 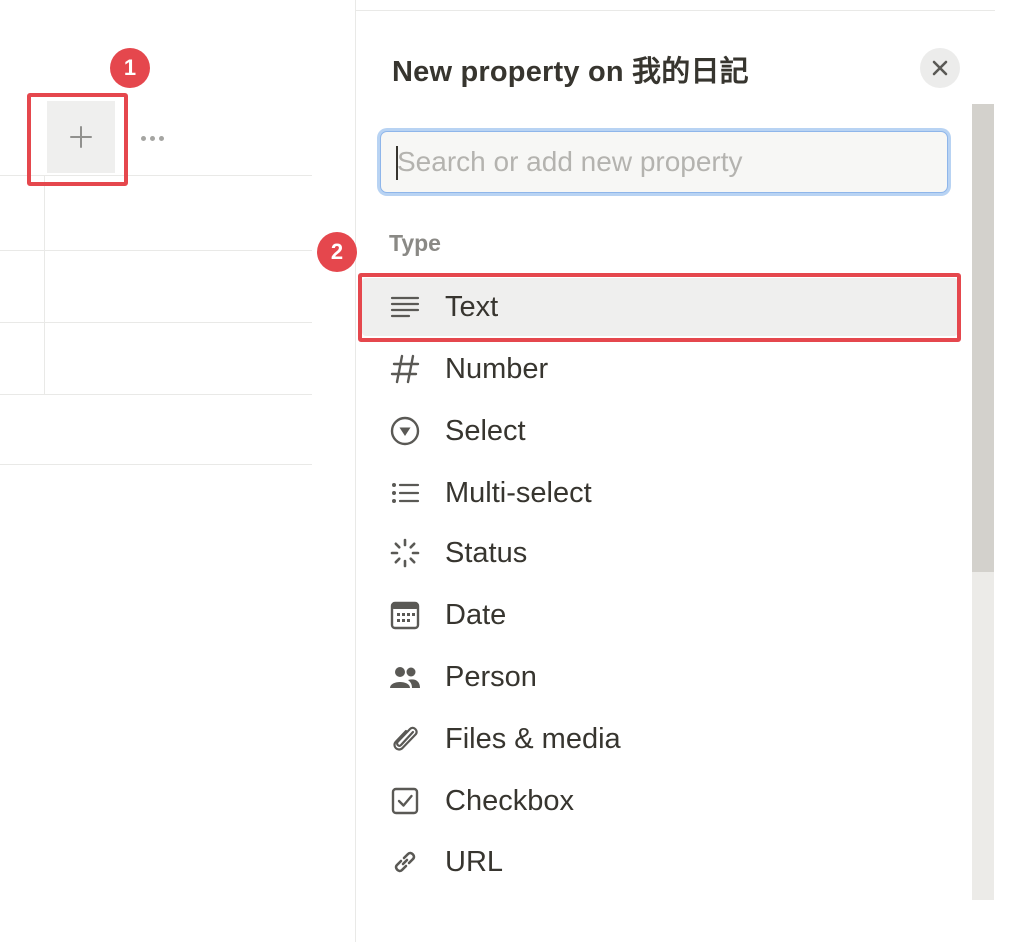 I want to click on type-section-label: Type, so click(x=415, y=243).